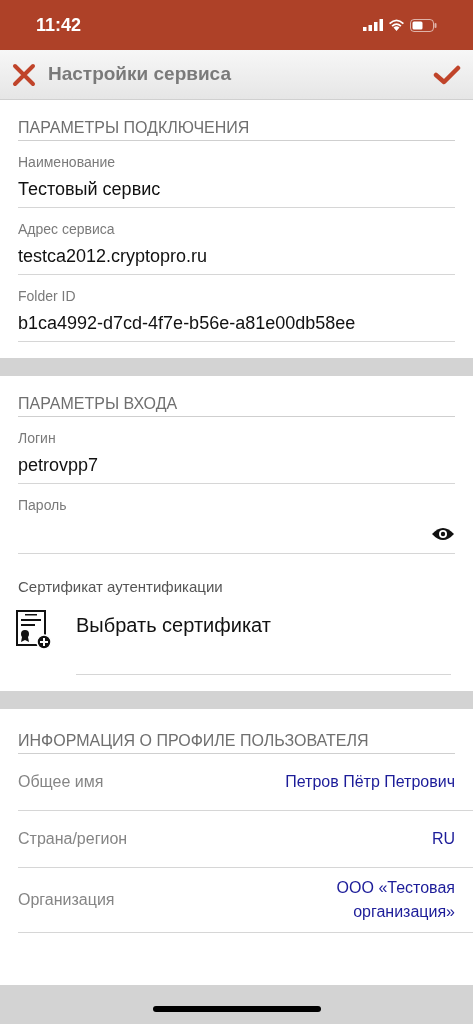 The width and height of the screenshot is (473, 1024). I want to click on field-label: Сертификат аутентификации, so click(121, 587).